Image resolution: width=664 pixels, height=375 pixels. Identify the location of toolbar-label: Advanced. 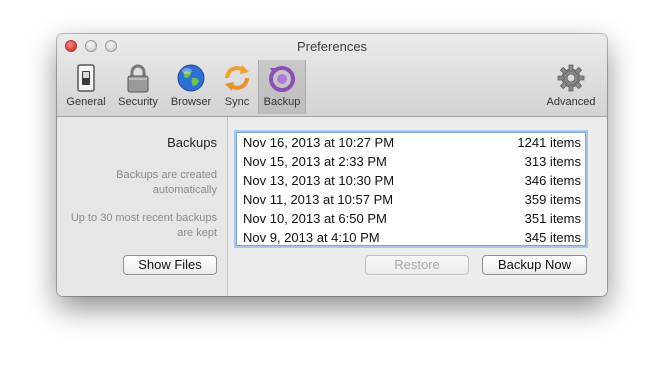
(571, 102).